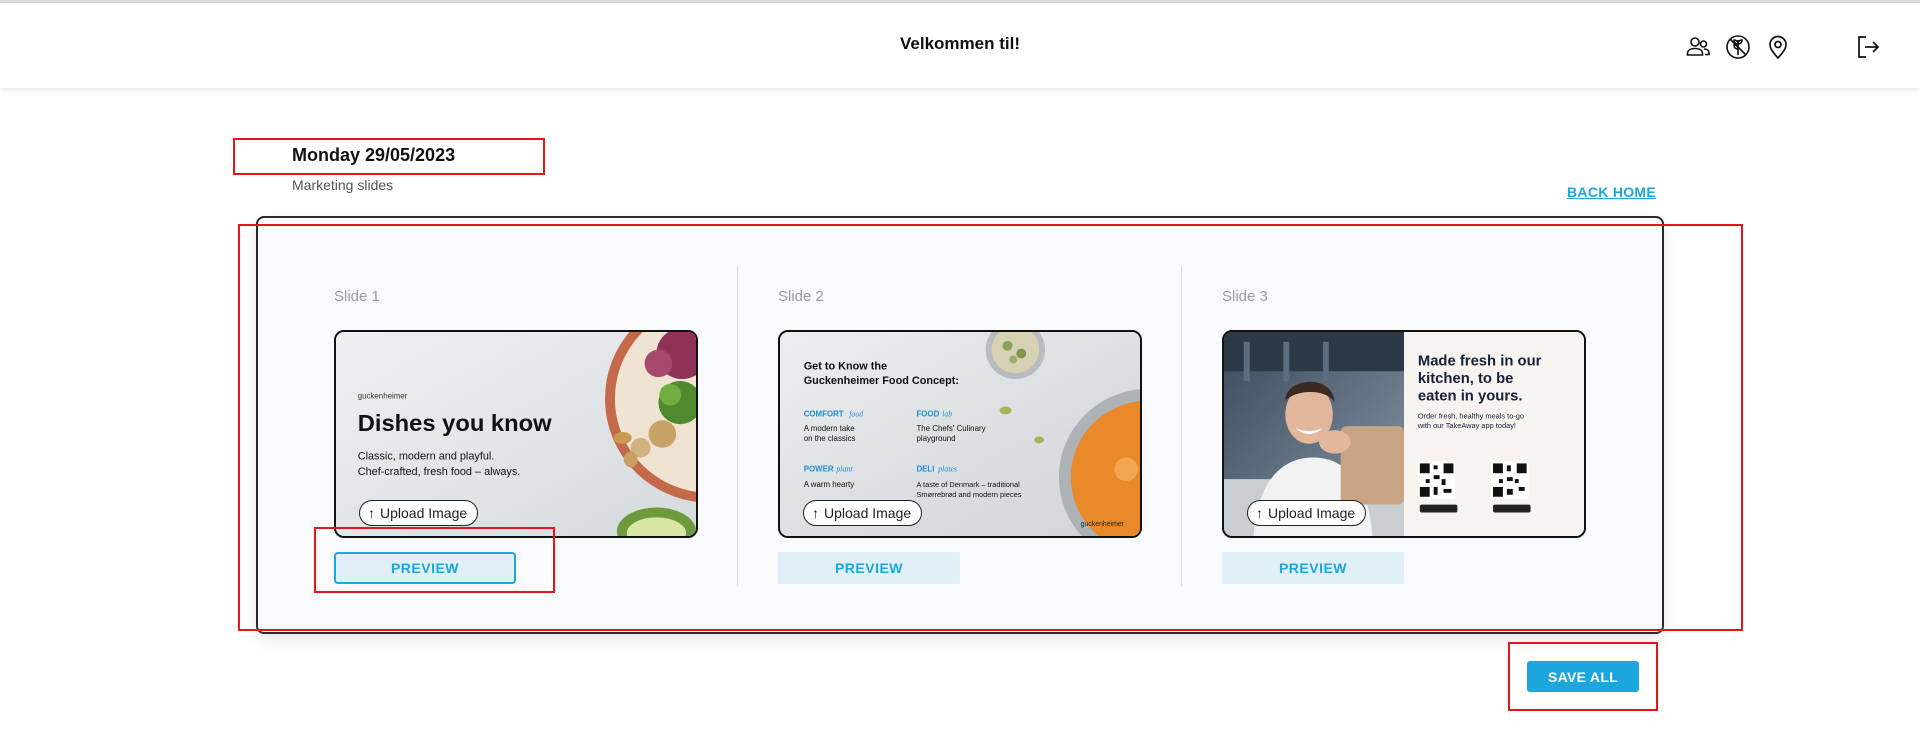  What do you see at coordinates (968, 484) in the screenshot?
I see `slide-2-c4-line1: A taste of Denmark – traditional` at bounding box center [968, 484].